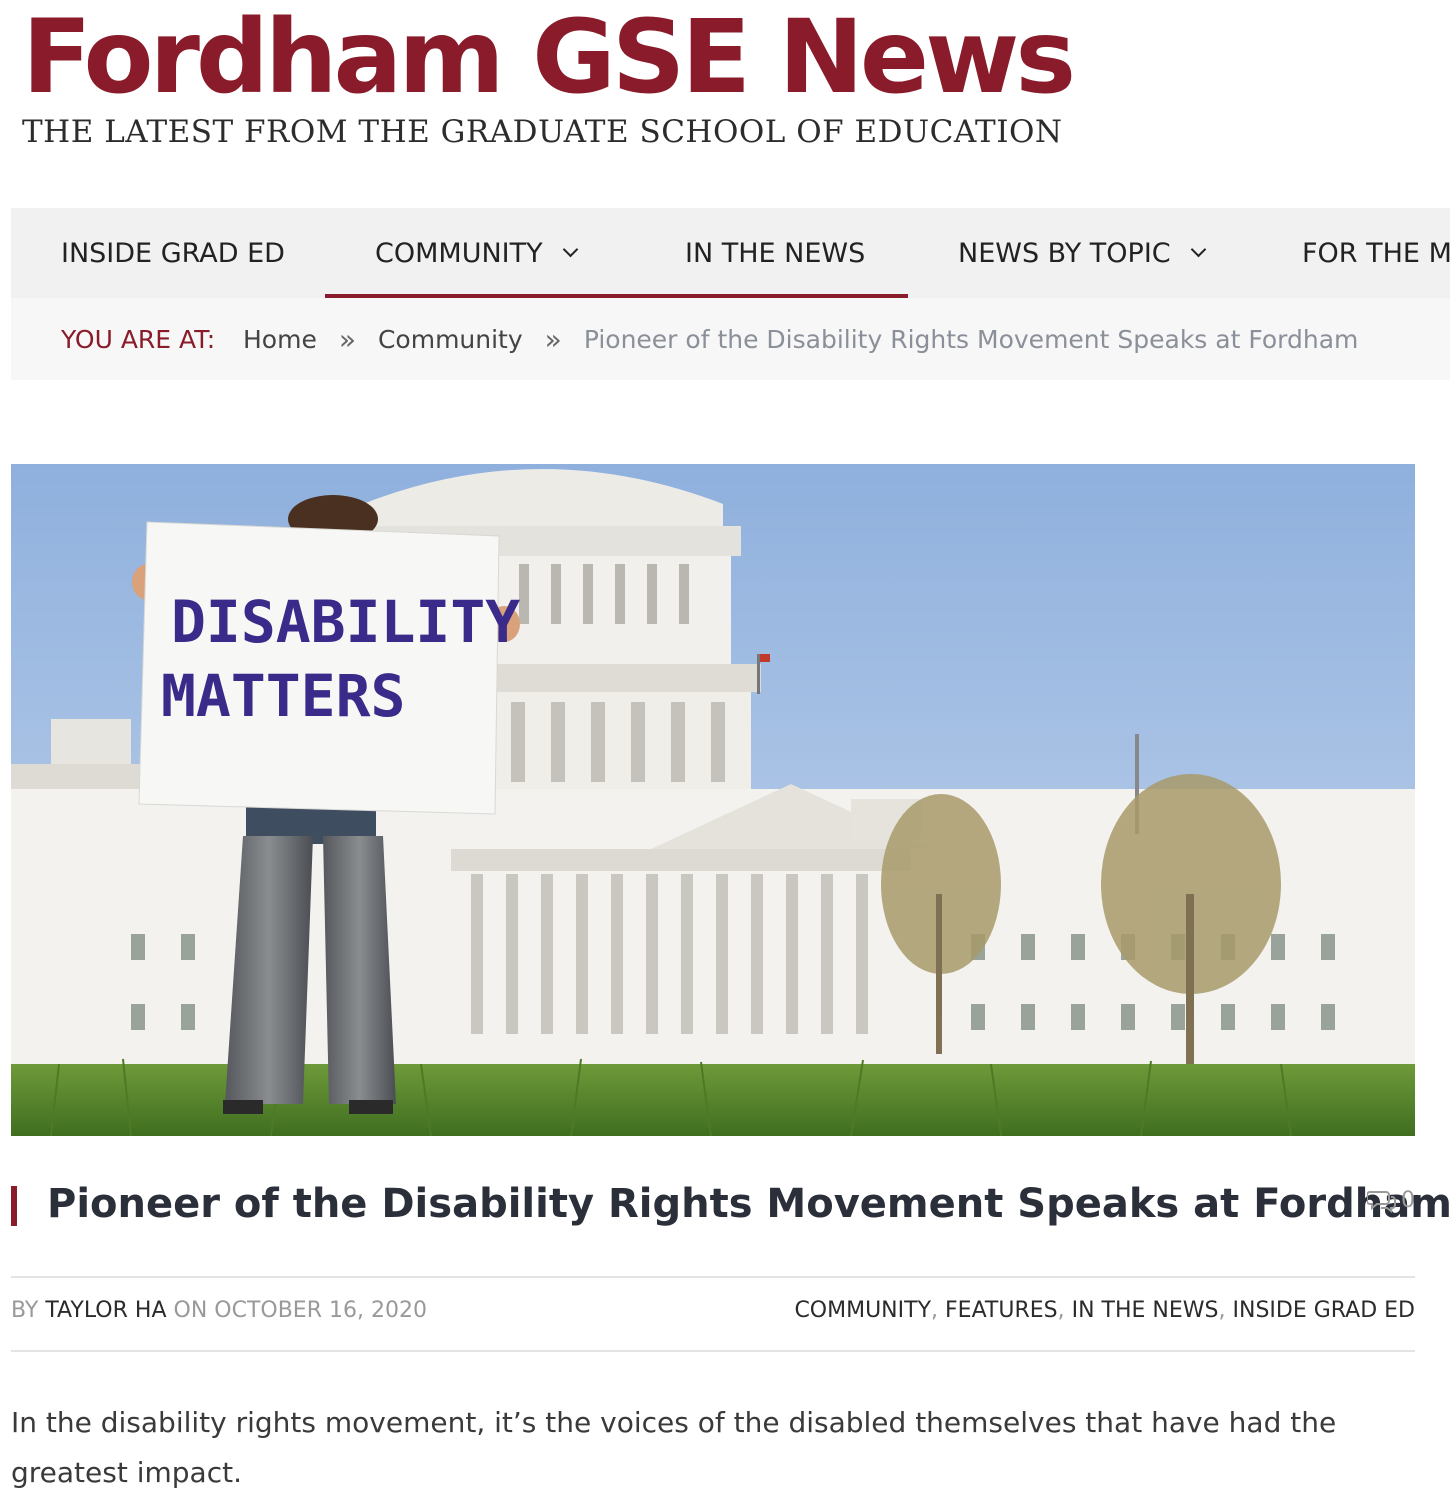 The width and height of the screenshot is (1450, 1508). Describe the element at coordinates (557, 58) in the screenshot. I see `site-title: Fordham GSE News` at that location.